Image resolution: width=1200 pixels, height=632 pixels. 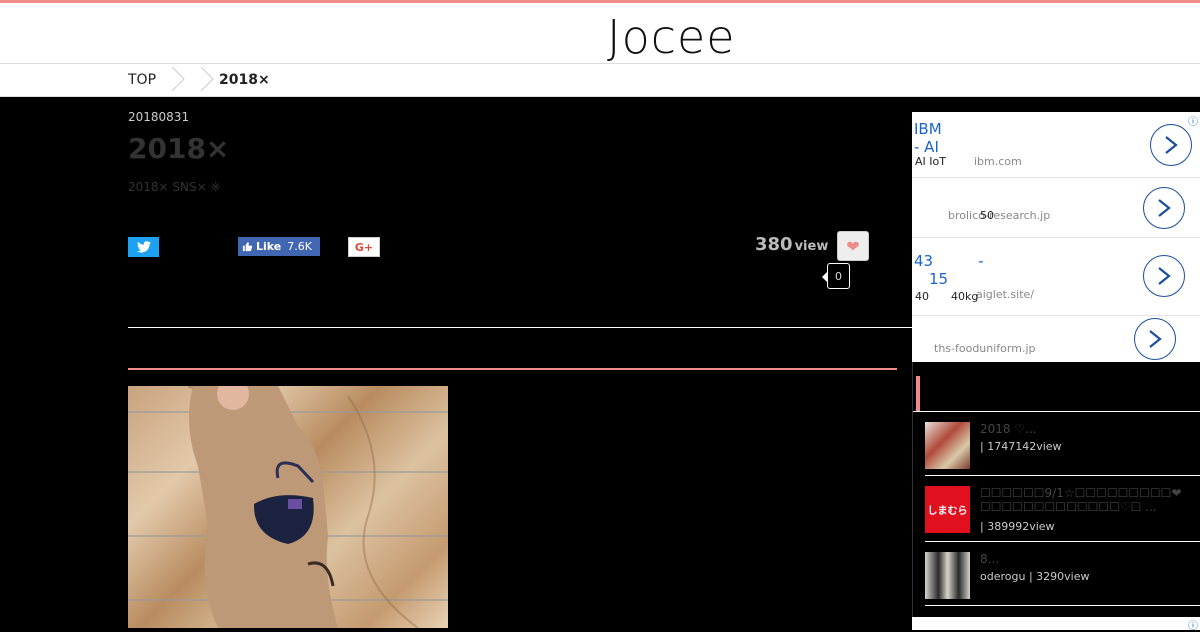 What do you see at coordinates (931, 279) in the screenshot?
I see `ad-title: 15` at bounding box center [931, 279].